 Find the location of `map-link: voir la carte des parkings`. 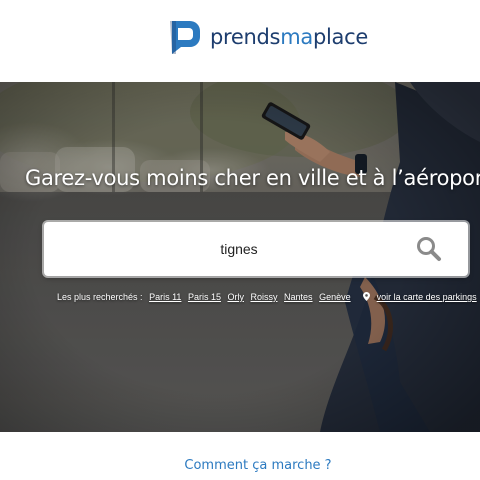

map-link: voir la carte des parkings is located at coordinates (427, 297).